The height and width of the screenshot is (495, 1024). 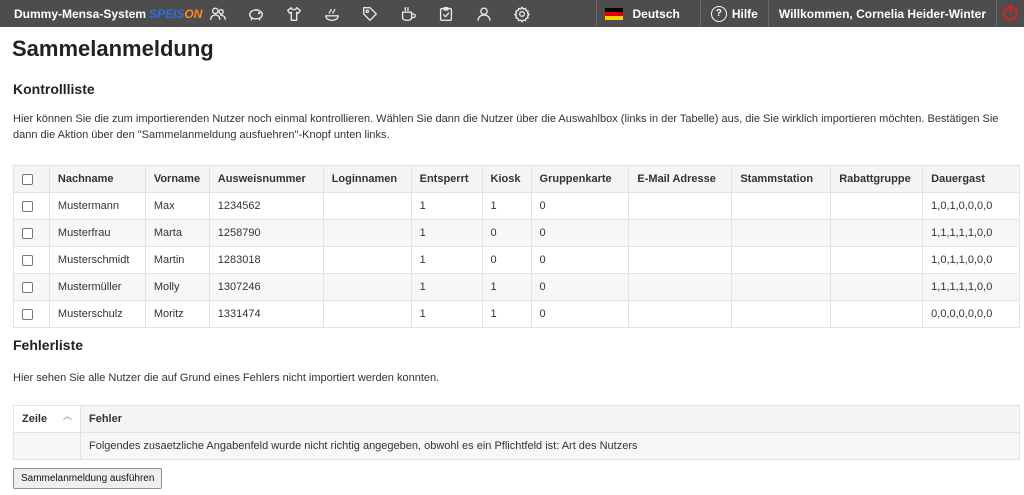 What do you see at coordinates (67, 416) in the screenshot?
I see `sort-icon: ︿` at bounding box center [67, 416].